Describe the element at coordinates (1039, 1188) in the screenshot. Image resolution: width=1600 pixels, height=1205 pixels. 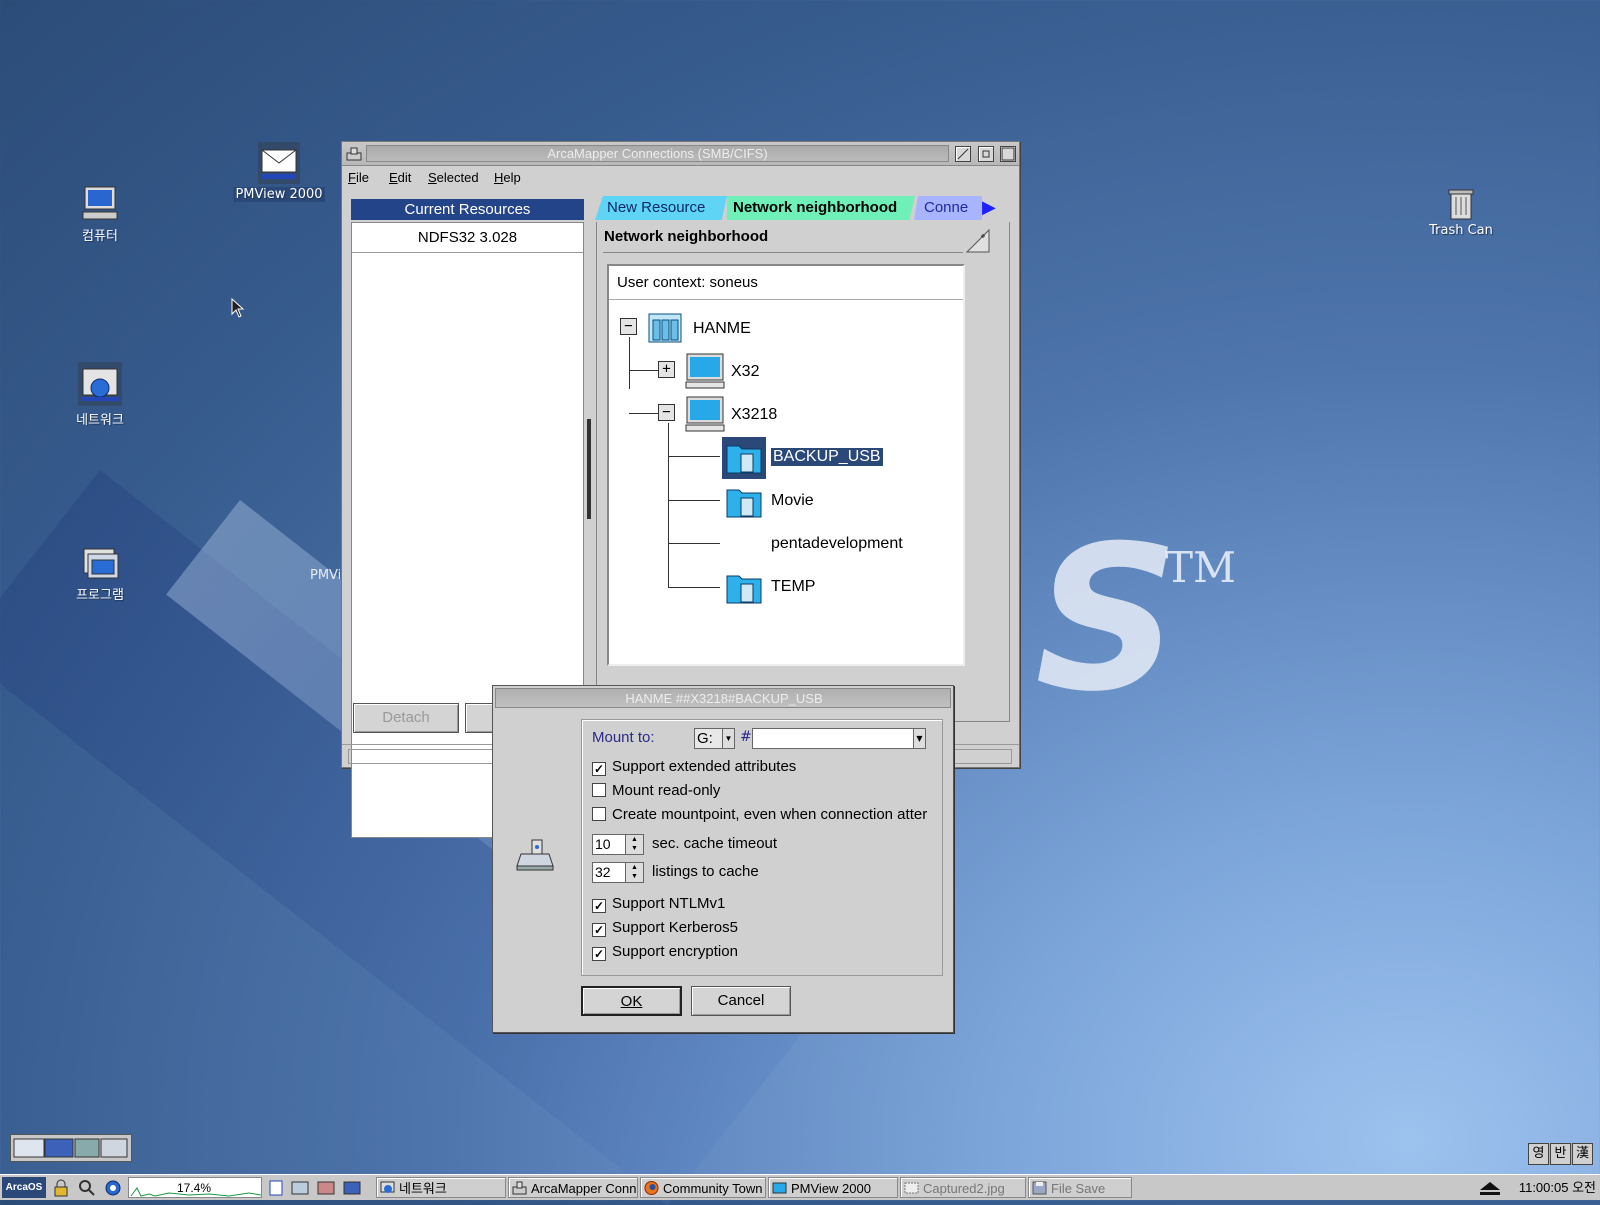
I see `file-save-icon` at that location.